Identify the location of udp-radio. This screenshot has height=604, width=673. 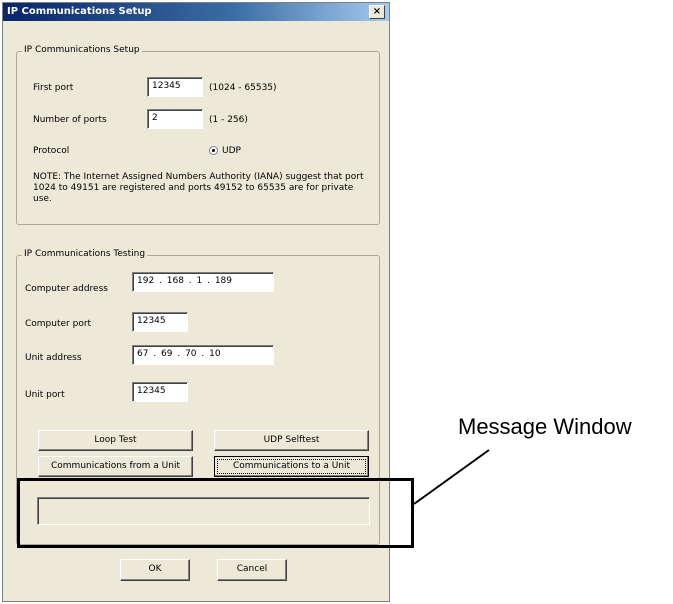
(213, 150).